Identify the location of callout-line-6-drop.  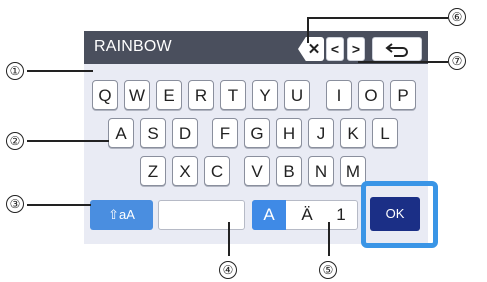
(308, 30).